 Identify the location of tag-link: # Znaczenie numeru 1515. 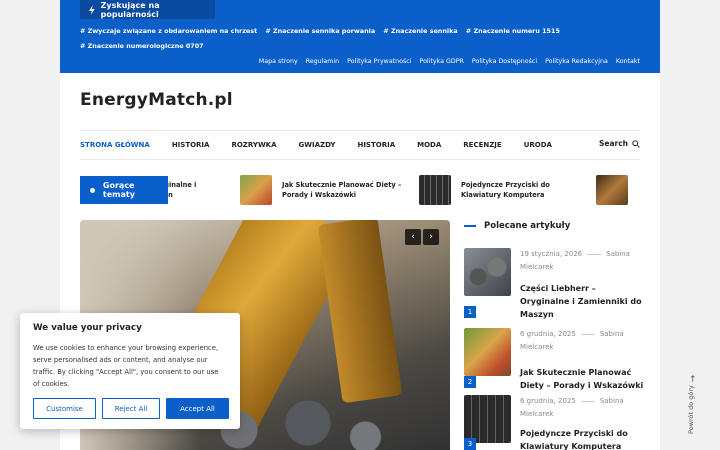
(513, 31).